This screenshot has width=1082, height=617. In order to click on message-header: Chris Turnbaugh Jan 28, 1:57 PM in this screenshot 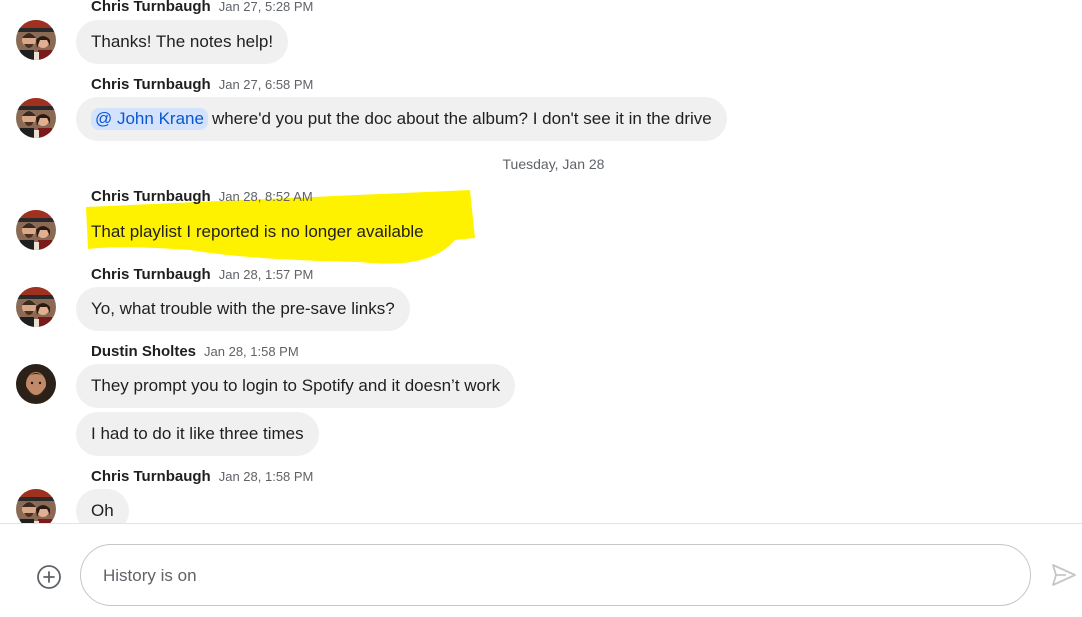, I will do `click(202, 275)`.